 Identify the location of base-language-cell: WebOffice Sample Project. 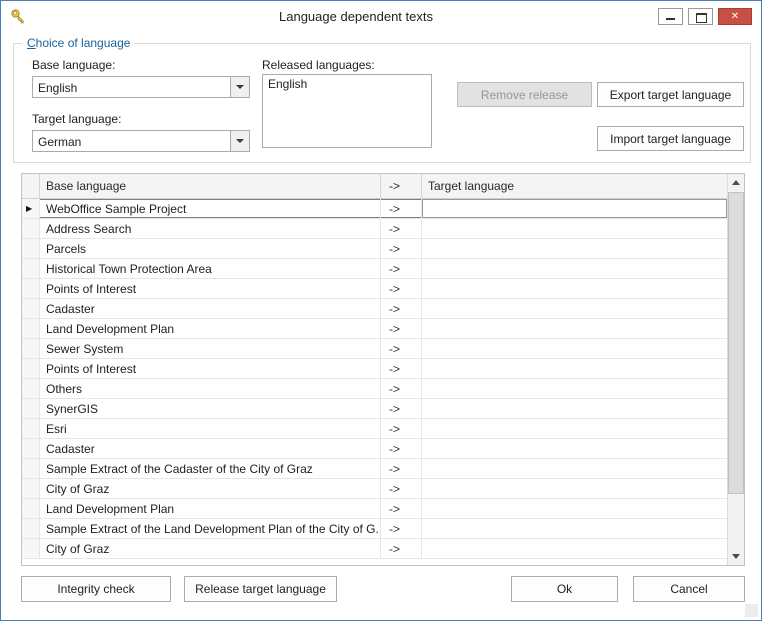
(210, 208).